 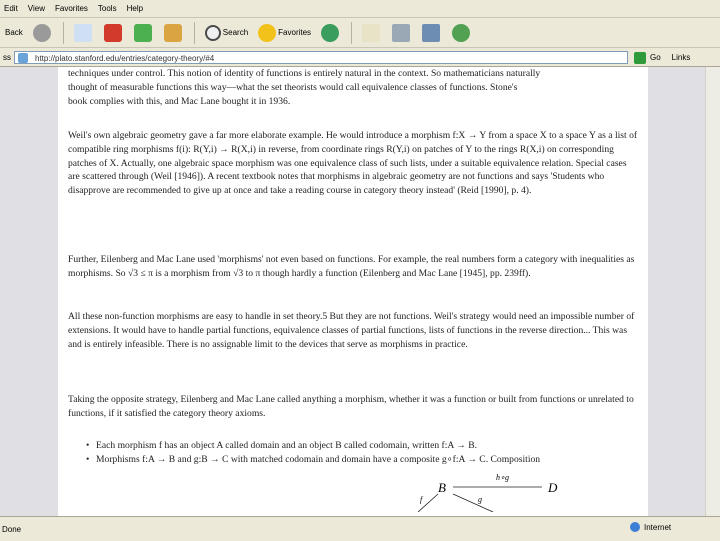 I want to click on edit-button, so click(x=432, y=33).